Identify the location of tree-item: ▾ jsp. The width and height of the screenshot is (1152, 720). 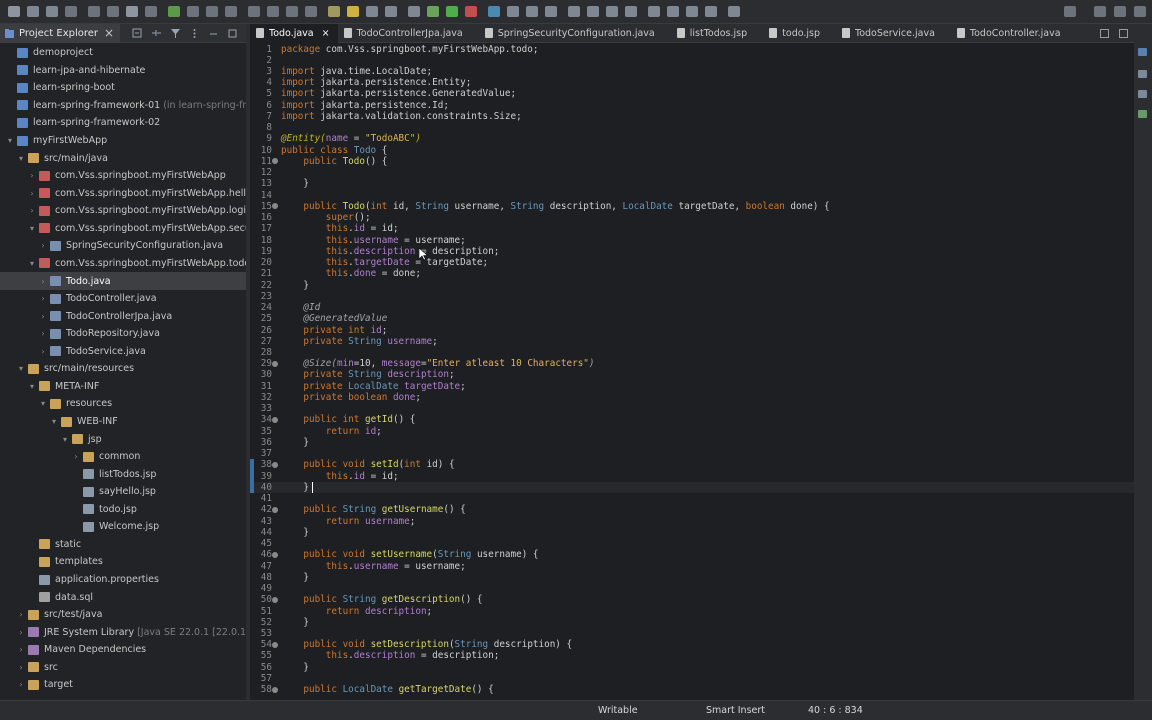
(123, 439).